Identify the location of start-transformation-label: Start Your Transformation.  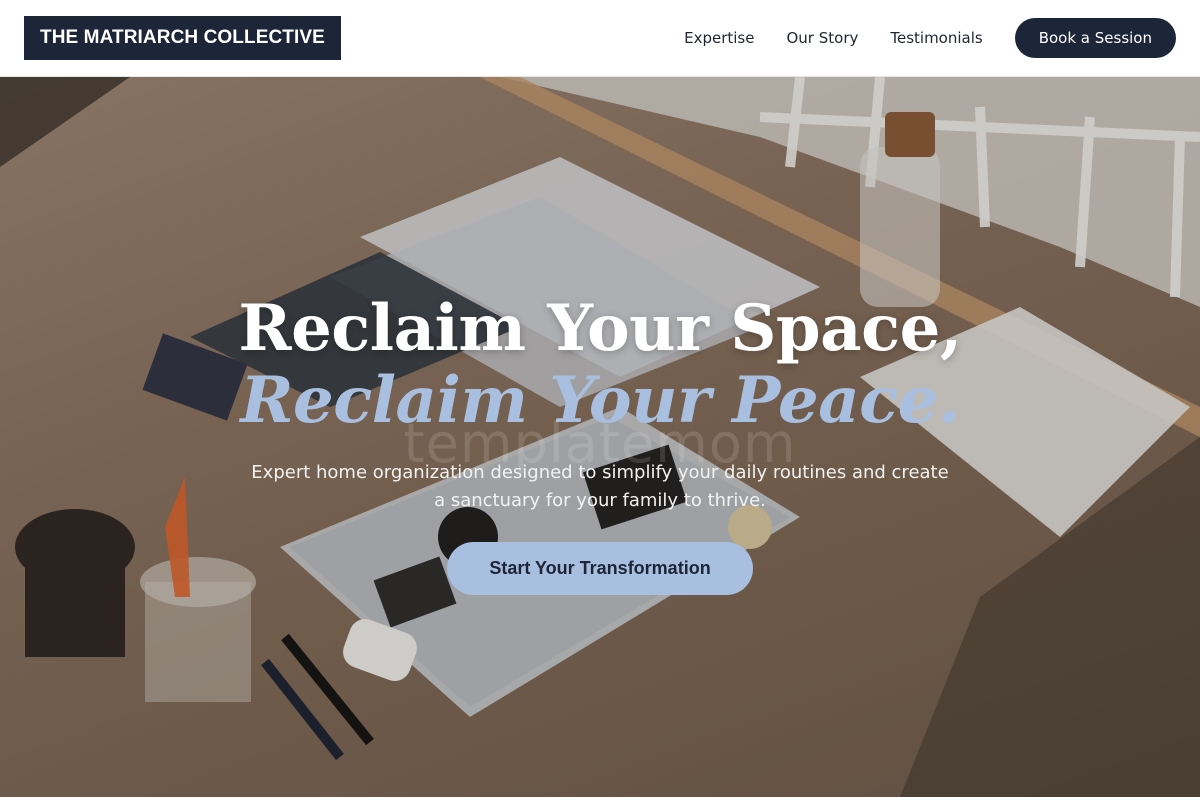
(600, 568).